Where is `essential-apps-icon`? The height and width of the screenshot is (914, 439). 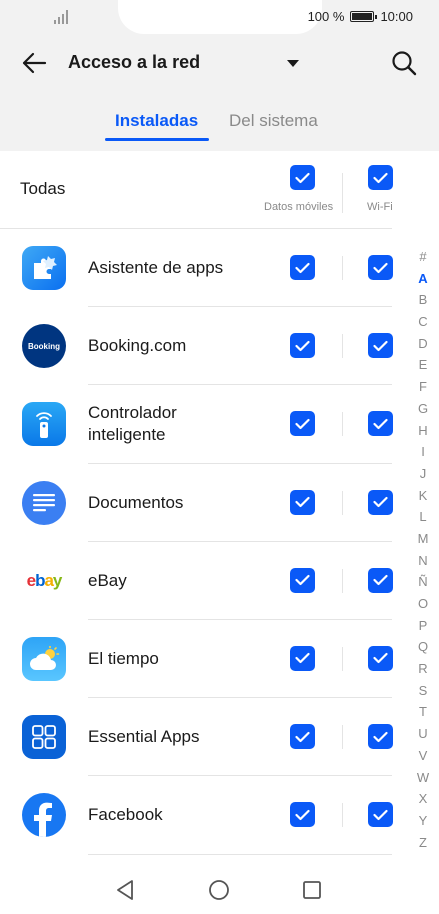
essential-apps-icon is located at coordinates (44, 737).